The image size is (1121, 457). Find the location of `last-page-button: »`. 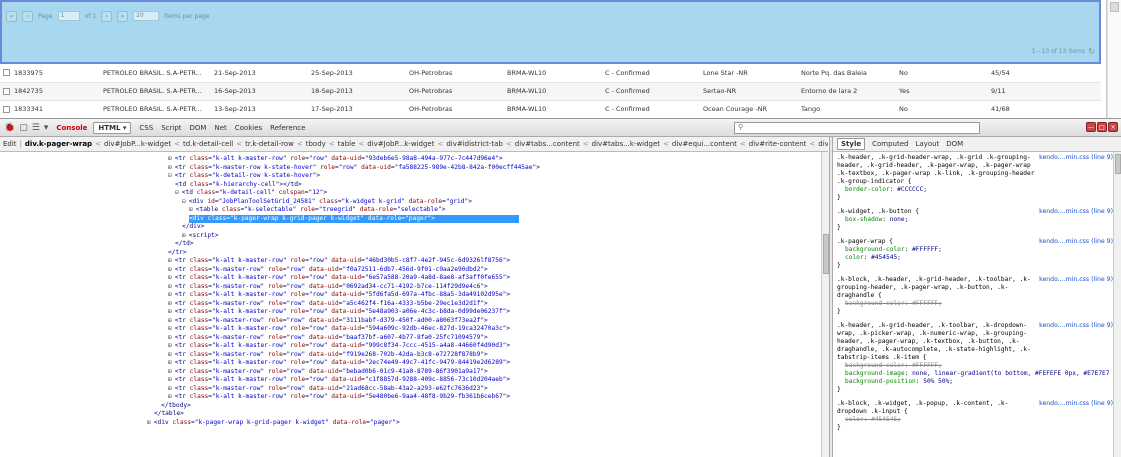

last-page-button: » is located at coordinates (123, 16).